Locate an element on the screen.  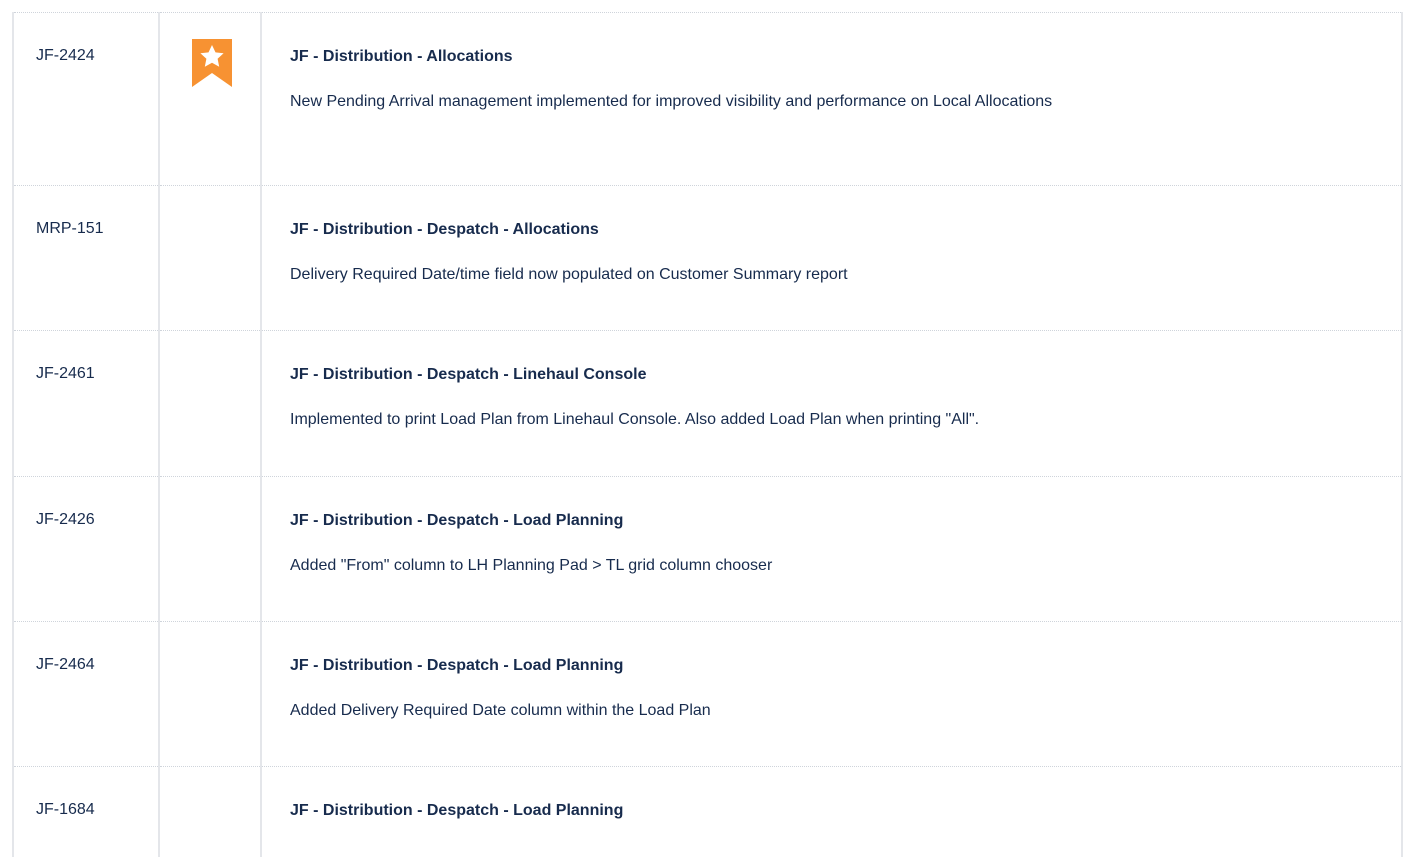
issue-key: JF-2424 is located at coordinates (85, 99).